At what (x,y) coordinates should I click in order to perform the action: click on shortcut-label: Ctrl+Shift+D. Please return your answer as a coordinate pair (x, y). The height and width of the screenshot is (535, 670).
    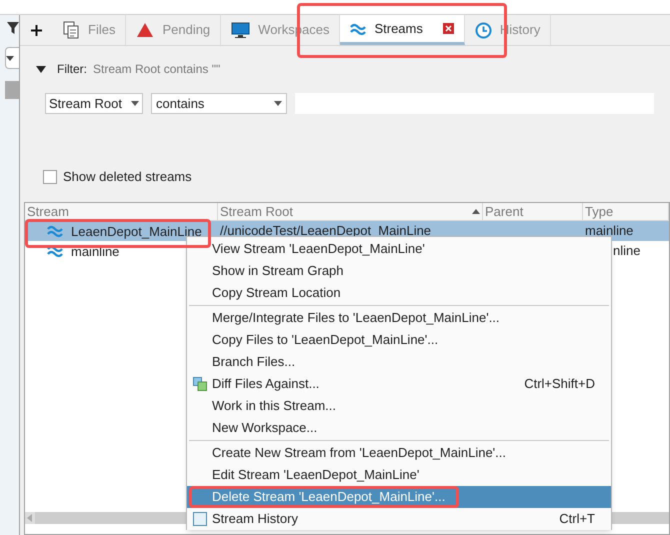
    Looking at the image, I should click on (559, 384).